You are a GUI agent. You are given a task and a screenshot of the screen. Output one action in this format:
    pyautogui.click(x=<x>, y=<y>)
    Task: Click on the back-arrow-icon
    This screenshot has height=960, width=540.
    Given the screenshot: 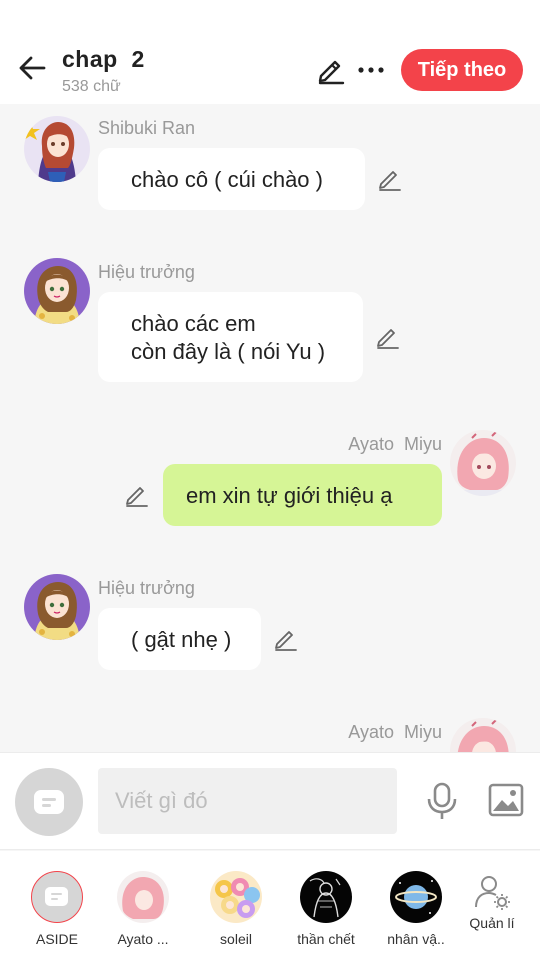 What is the action you would take?
    pyautogui.click(x=32, y=68)
    